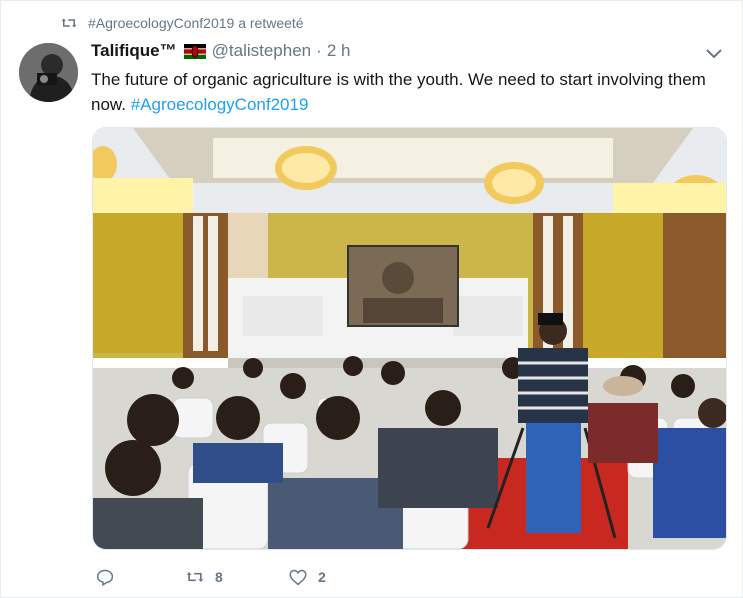 This screenshot has width=743, height=598. Describe the element at coordinates (322, 577) in the screenshot. I see `like-count: 2` at that location.